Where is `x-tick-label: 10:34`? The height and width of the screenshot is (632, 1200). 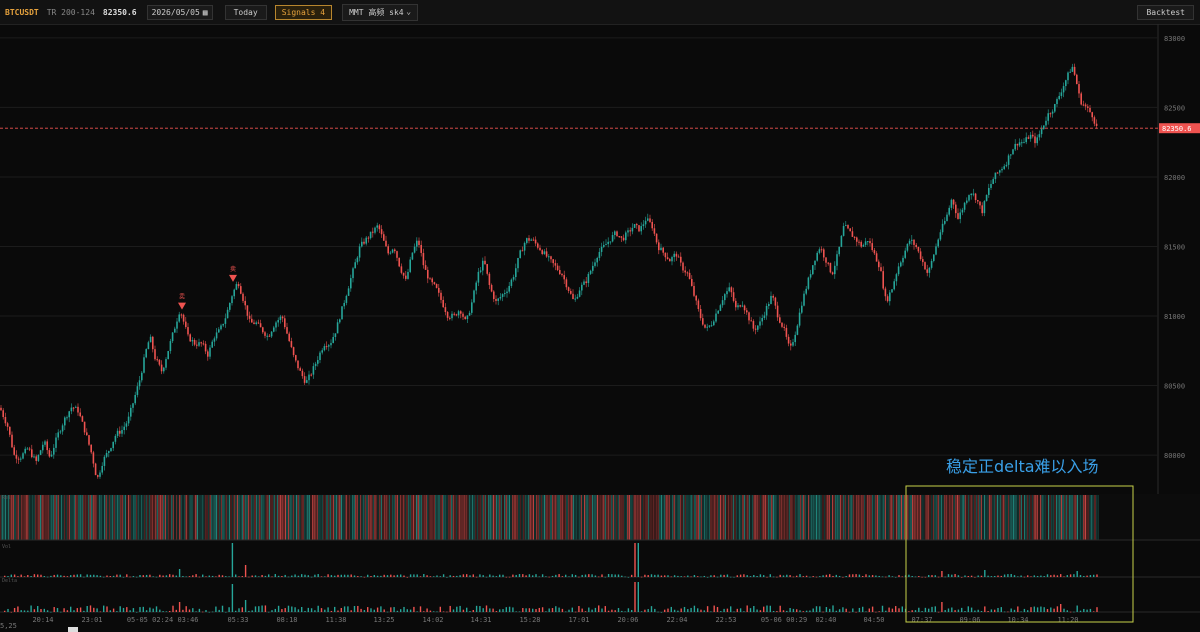 x-tick-label: 10:34 is located at coordinates (1017, 620).